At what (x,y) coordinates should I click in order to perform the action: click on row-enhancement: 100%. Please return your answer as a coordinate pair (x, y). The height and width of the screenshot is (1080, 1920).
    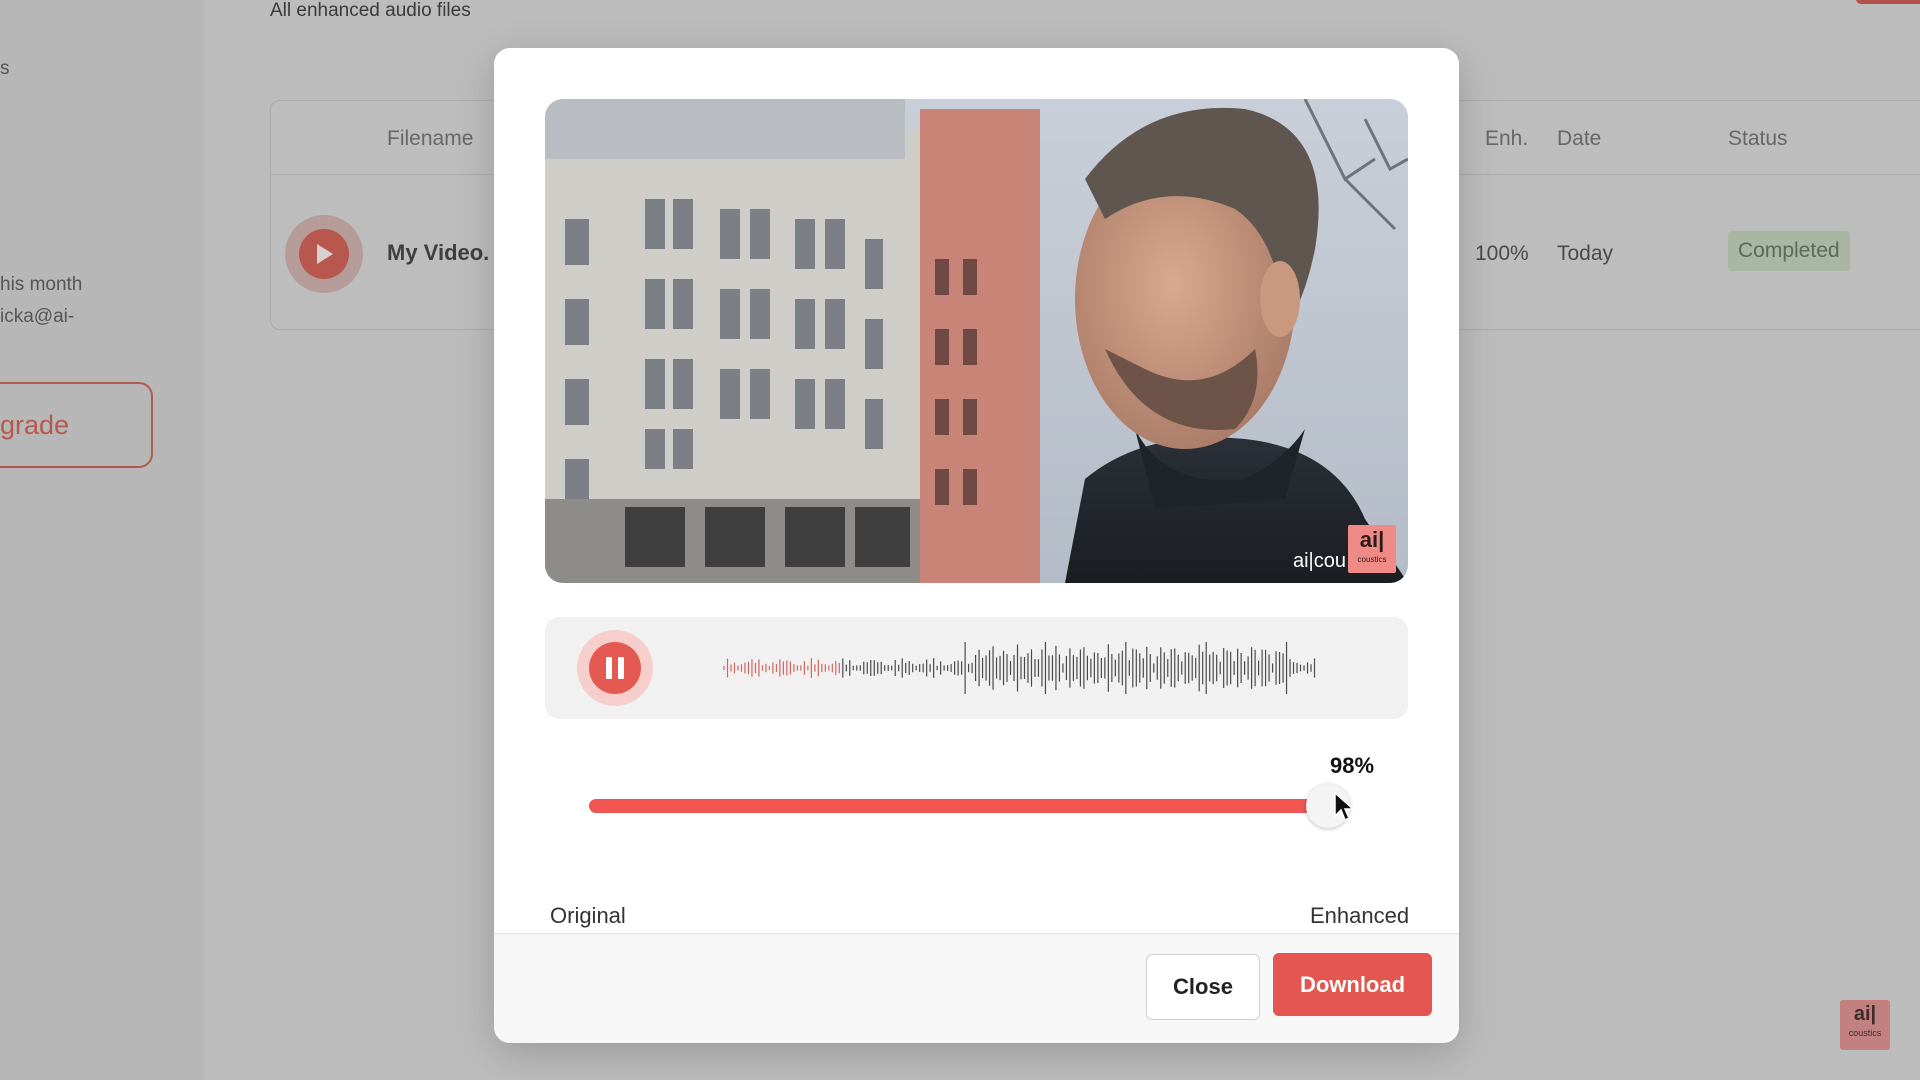
    Looking at the image, I should click on (1502, 253).